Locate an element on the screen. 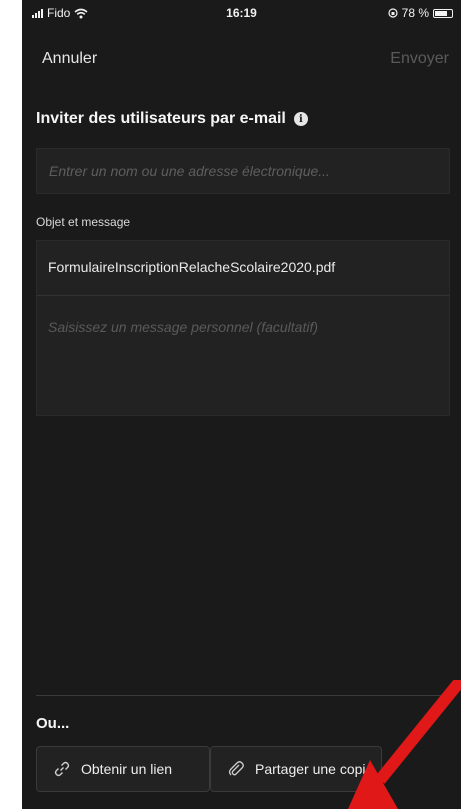  info-icon: i is located at coordinates (300, 119).